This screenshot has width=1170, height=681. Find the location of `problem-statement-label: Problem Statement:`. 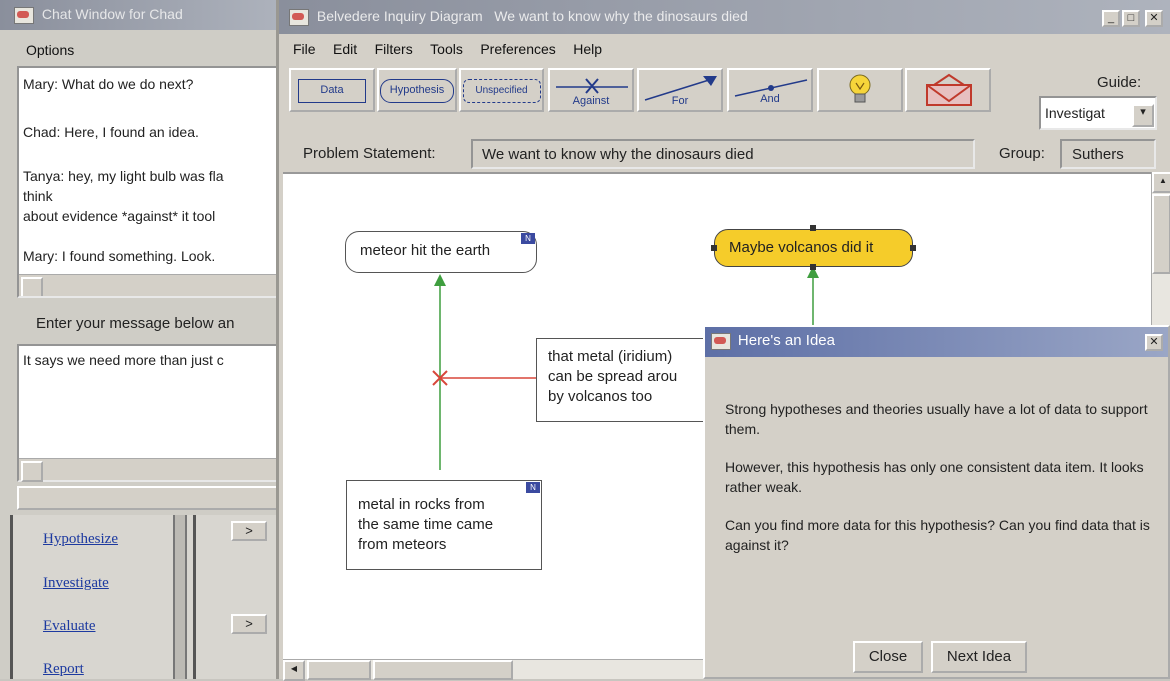

problem-statement-label: Problem Statement: is located at coordinates (369, 153).